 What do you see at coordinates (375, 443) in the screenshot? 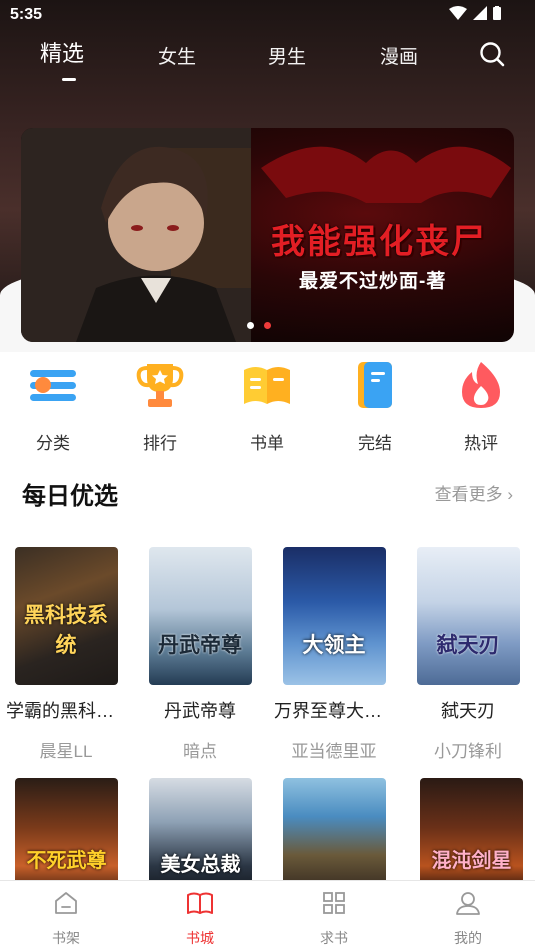
I see `quick-label: 完结` at bounding box center [375, 443].